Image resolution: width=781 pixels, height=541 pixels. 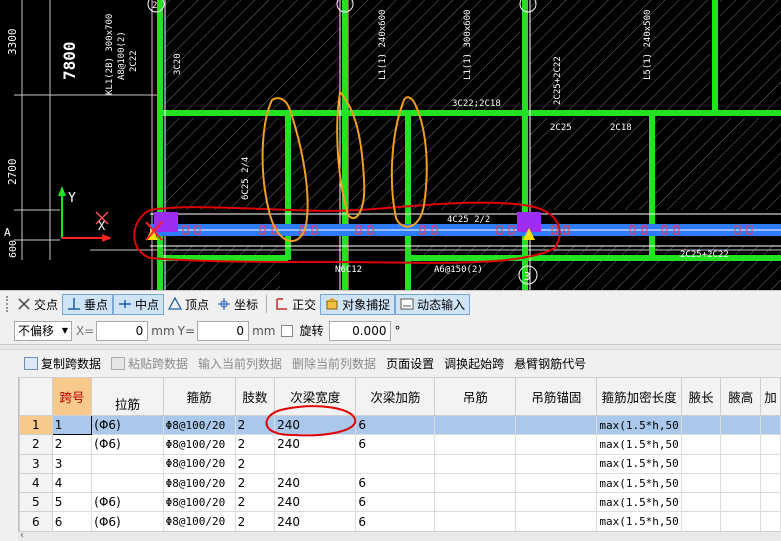 I want to click on cell-span: 2, so click(x=72, y=444).